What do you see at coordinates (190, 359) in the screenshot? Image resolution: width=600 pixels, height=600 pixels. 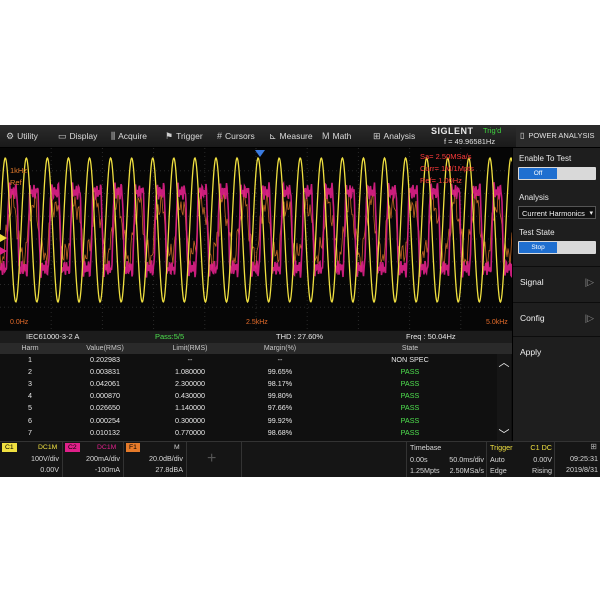 I see `cell-limit: --` at bounding box center [190, 359].